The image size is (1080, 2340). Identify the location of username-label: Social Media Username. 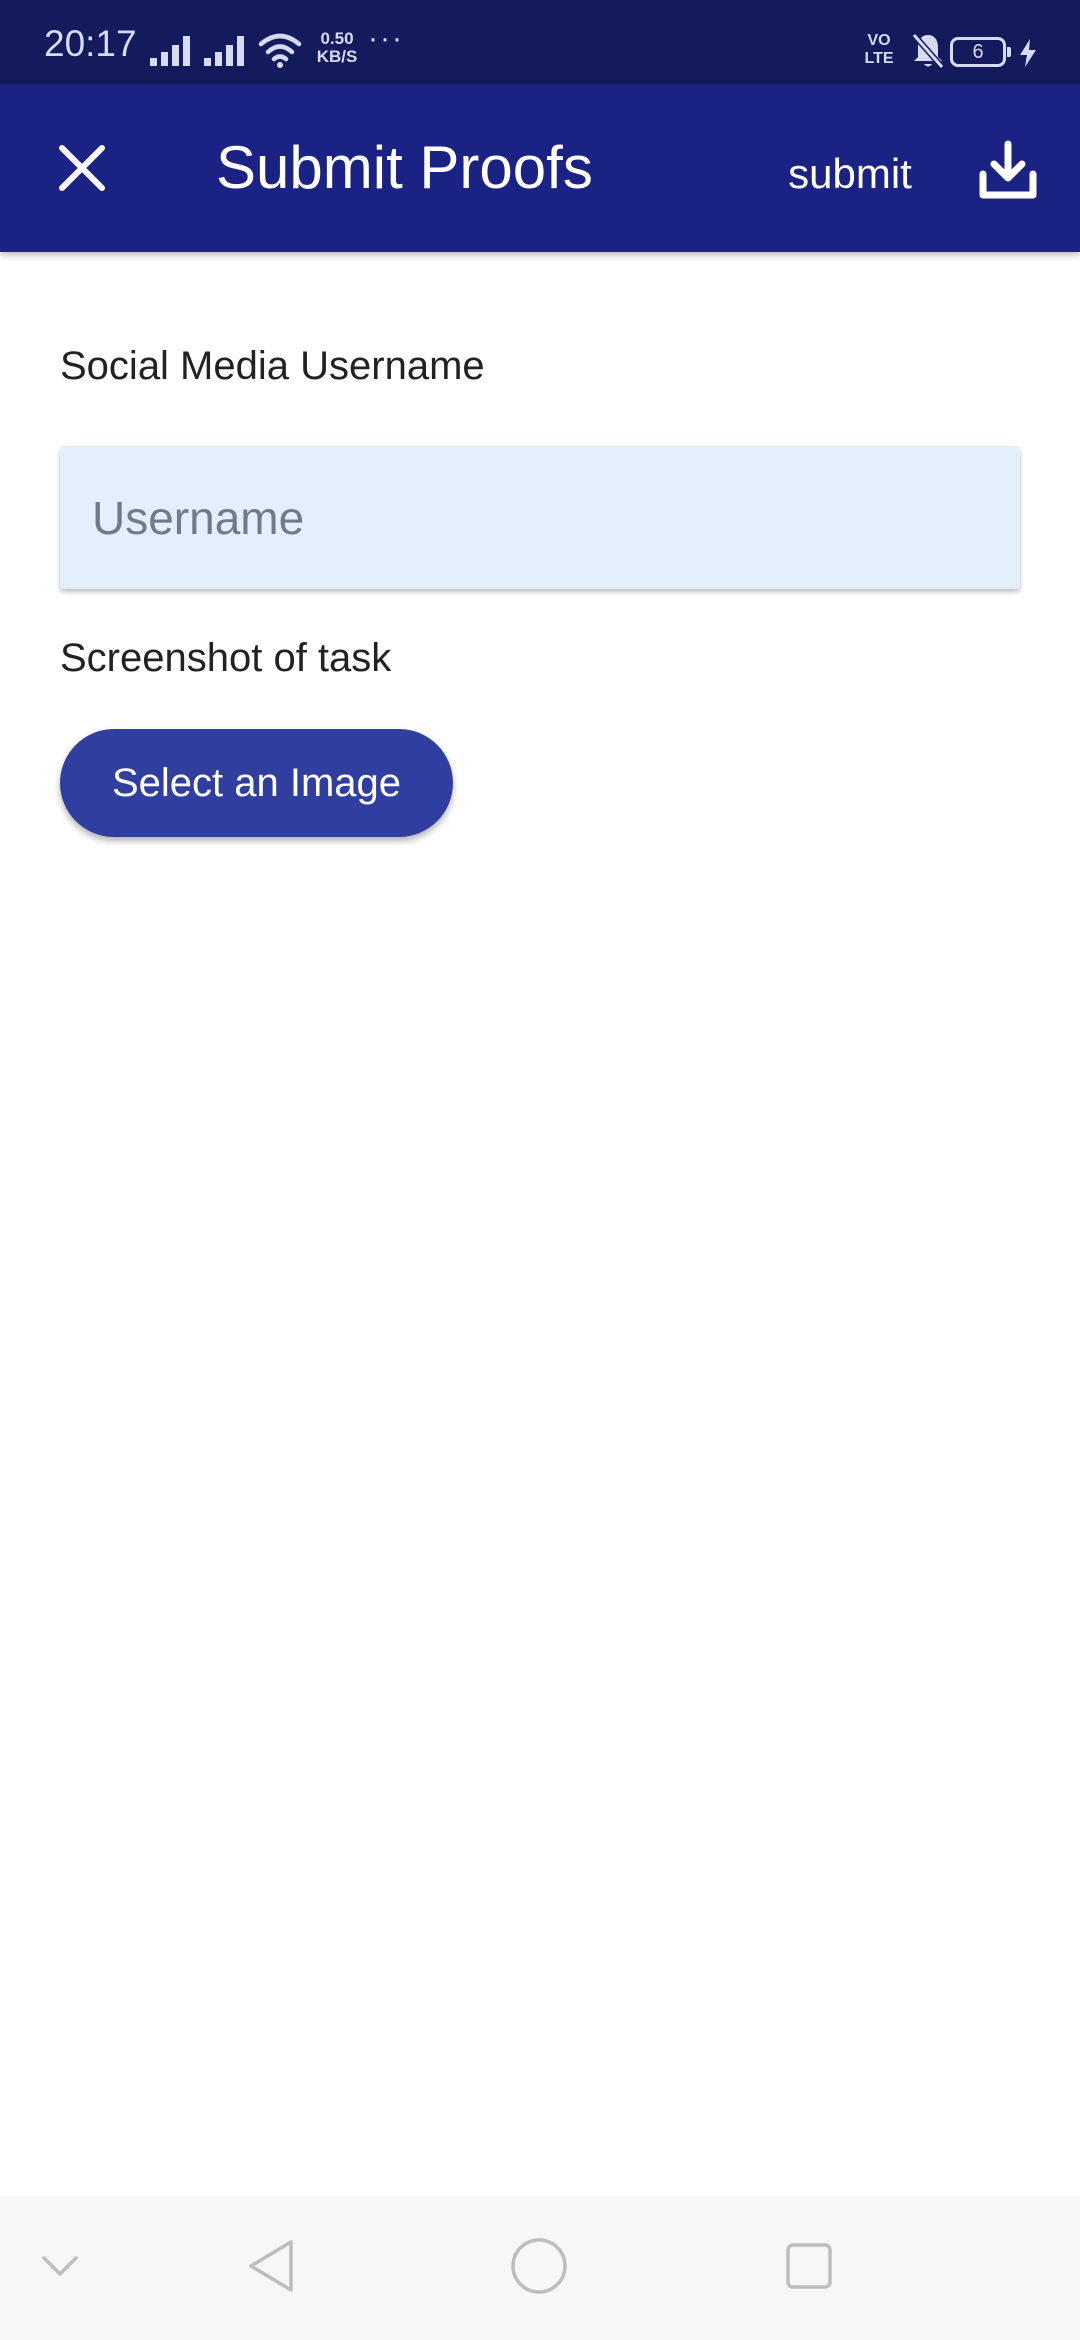
(272, 366).